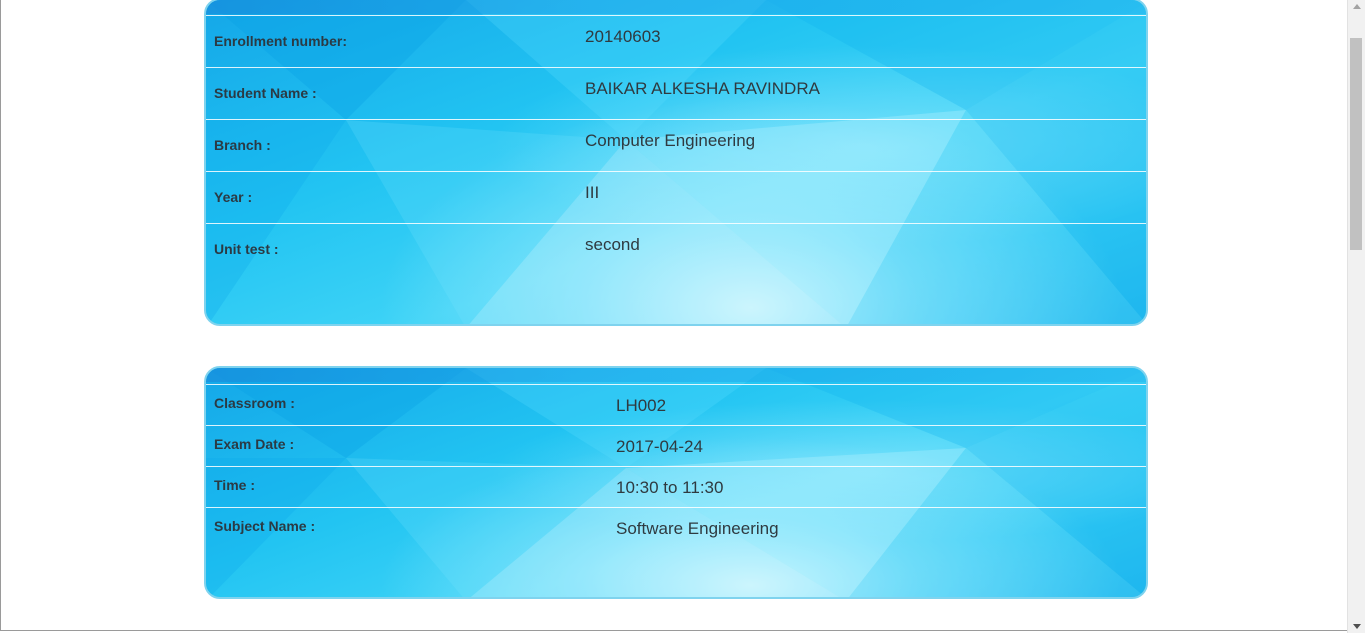  What do you see at coordinates (623, 36) in the screenshot?
I see `enrollment-value: 20140603` at bounding box center [623, 36].